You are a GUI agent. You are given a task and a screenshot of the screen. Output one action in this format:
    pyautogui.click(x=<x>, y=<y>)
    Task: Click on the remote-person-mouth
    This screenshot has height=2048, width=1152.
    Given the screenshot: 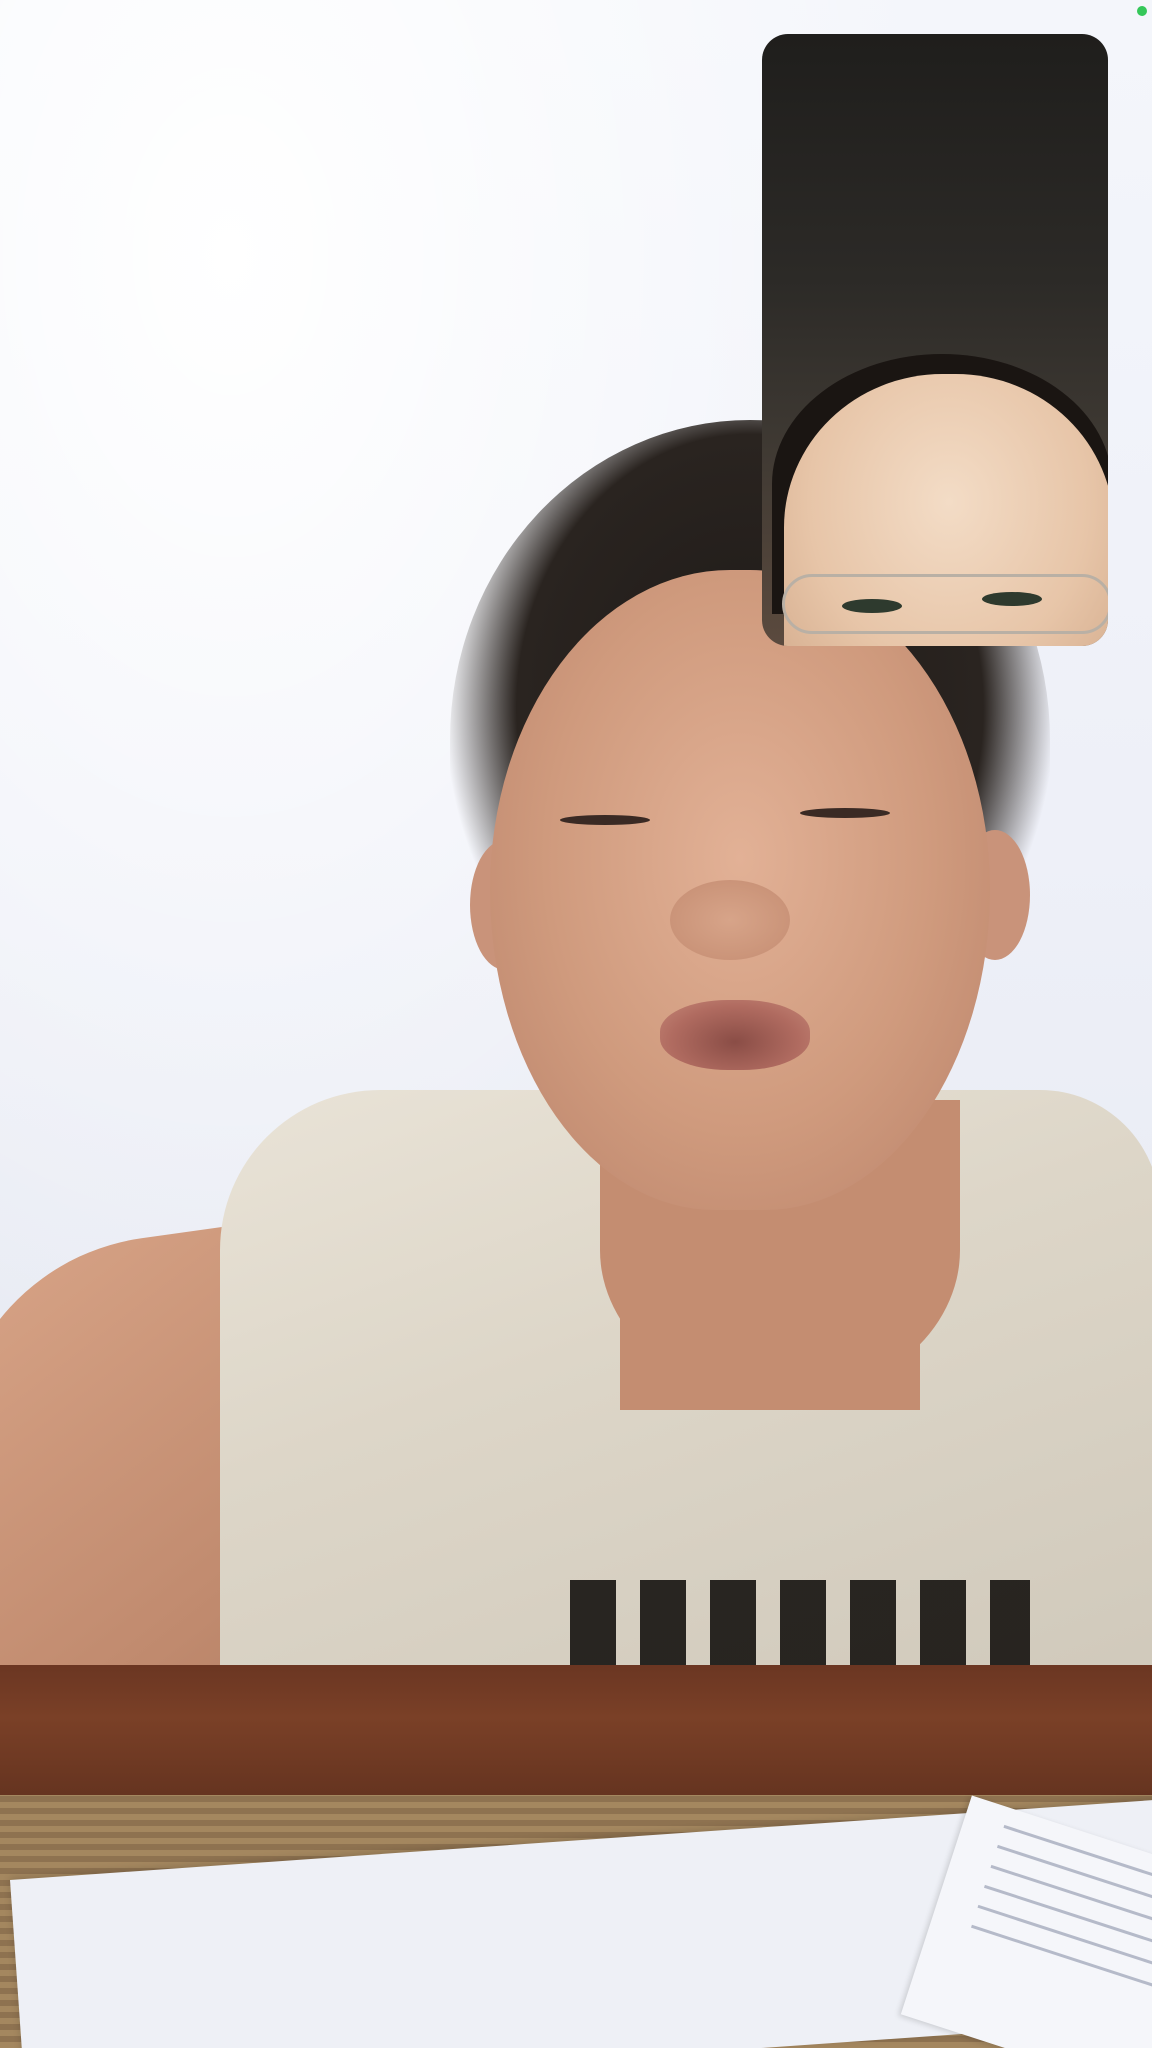 What is the action you would take?
    pyautogui.click(x=735, y=1035)
    